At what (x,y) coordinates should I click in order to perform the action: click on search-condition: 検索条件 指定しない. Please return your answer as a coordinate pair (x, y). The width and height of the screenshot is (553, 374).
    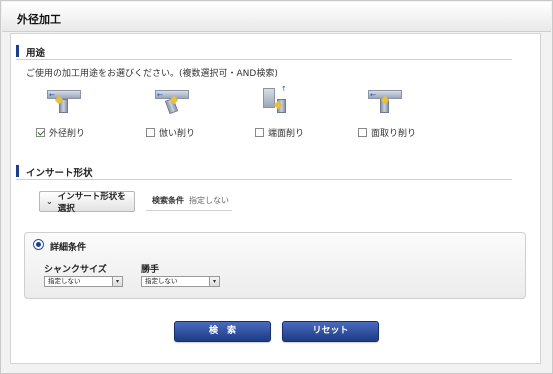
    Looking at the image, I should click on (189, 201).